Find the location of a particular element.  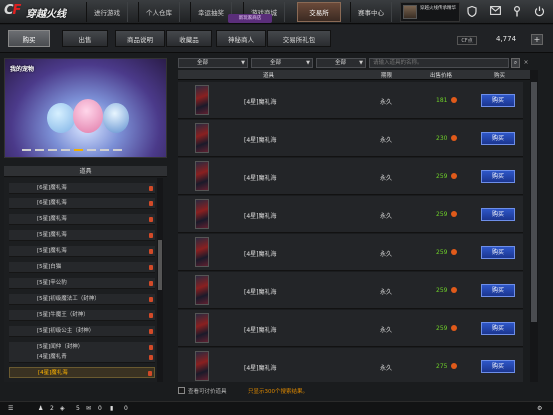

chat-count: 0 is located at coordinates (100, 408).